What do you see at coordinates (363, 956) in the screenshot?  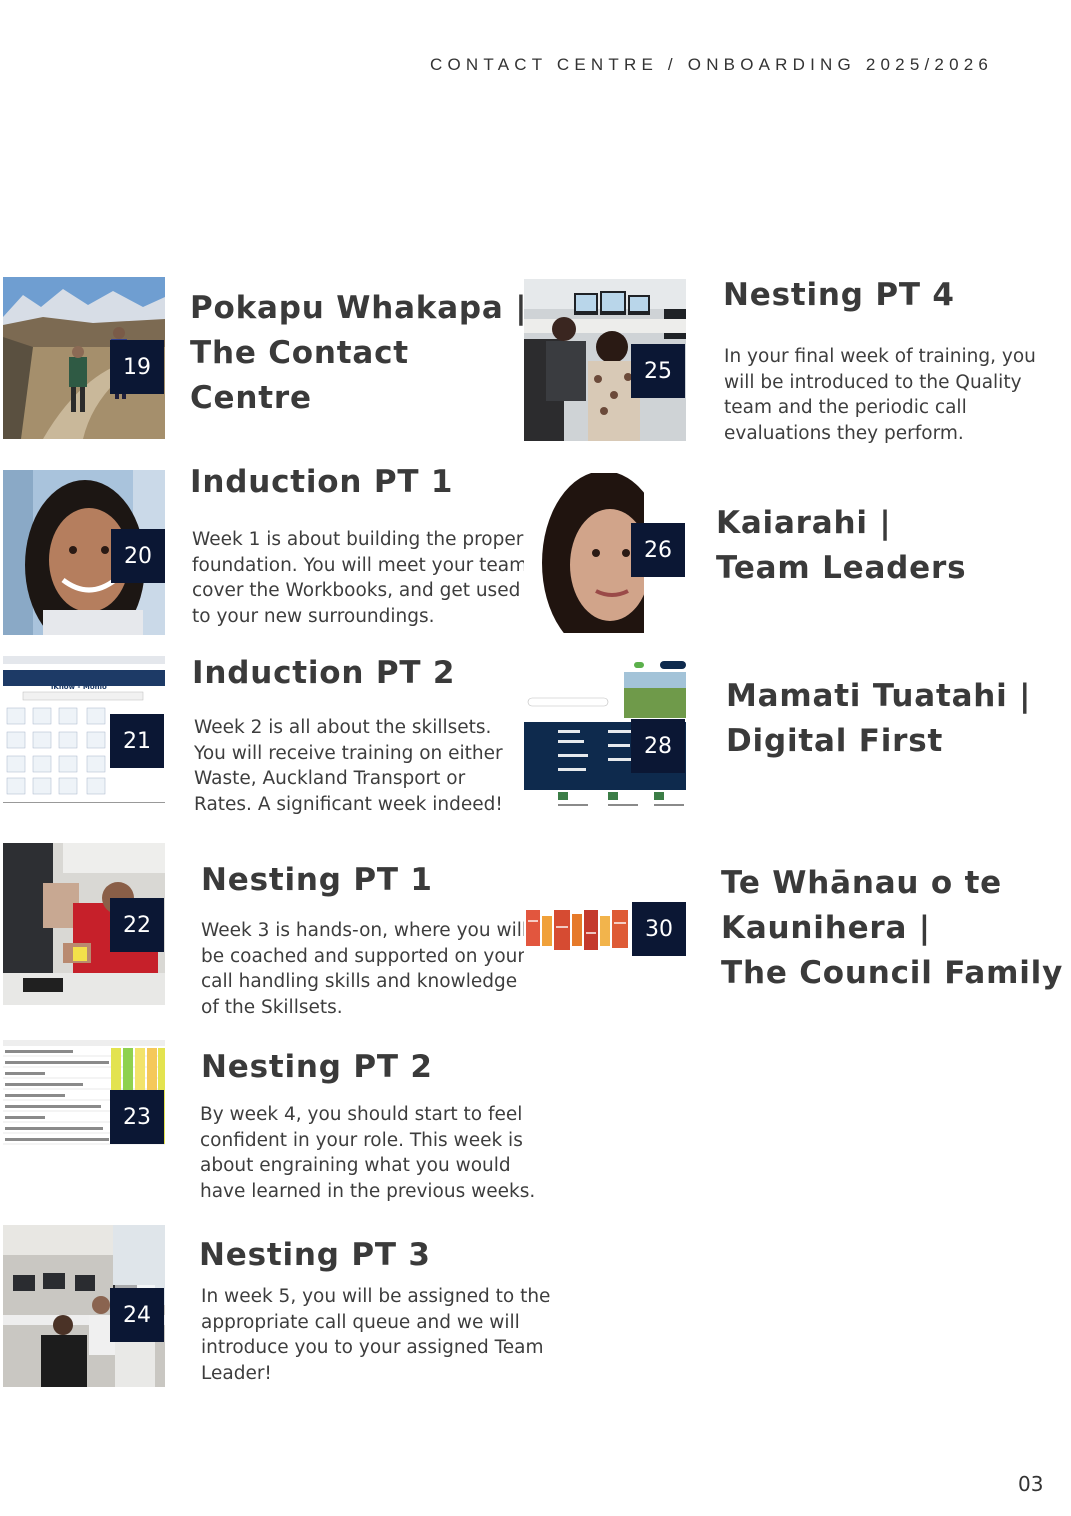 I see `desc-22-line-2: be coached and supported on your` at bounding box center [363, 956].